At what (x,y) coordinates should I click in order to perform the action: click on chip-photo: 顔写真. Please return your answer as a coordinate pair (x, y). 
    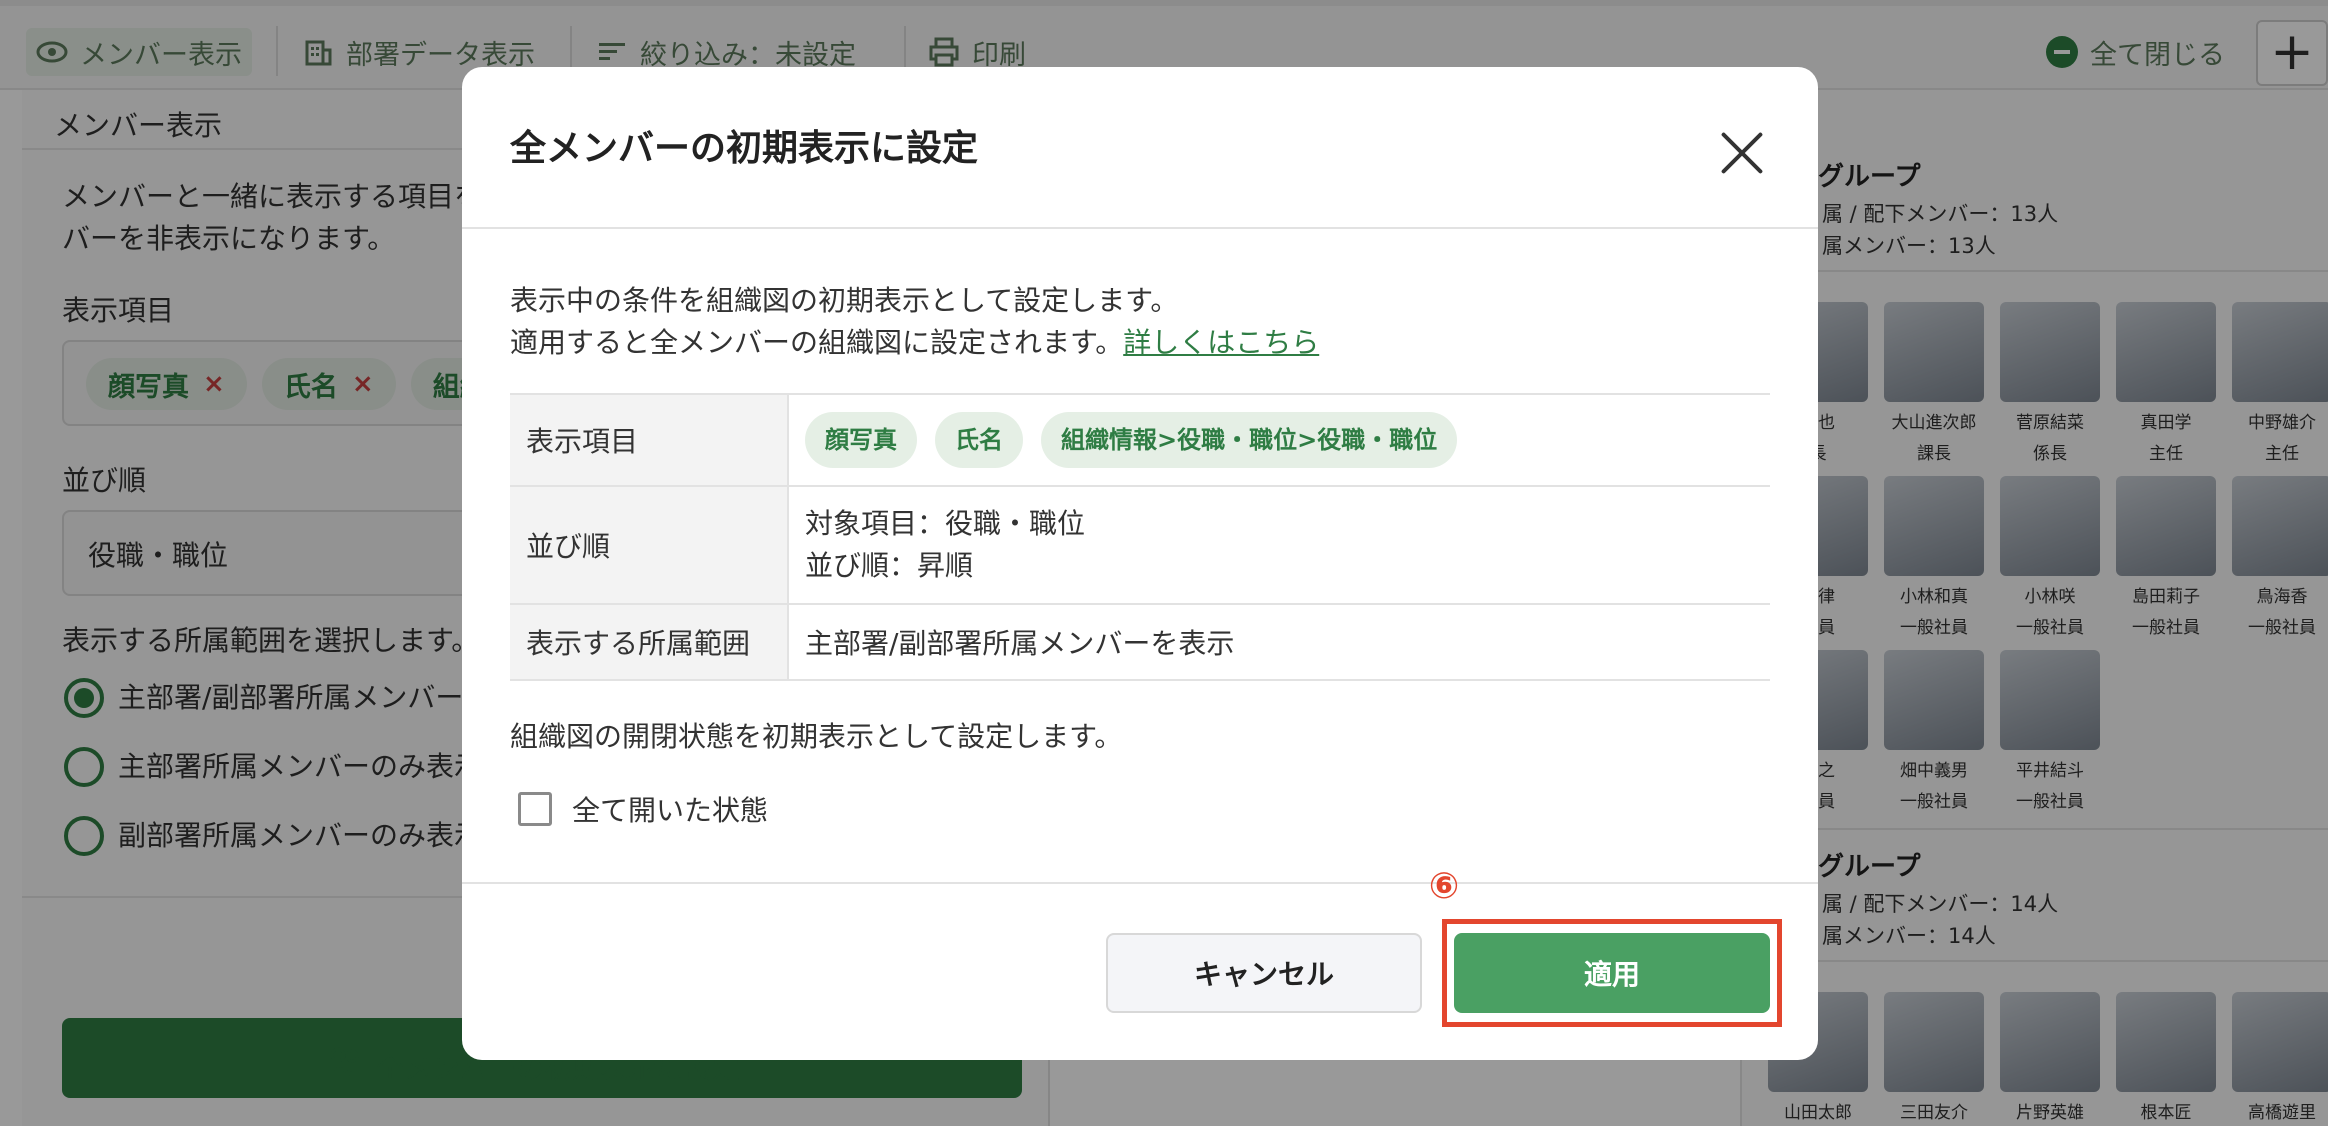
    Looking at the image, I should click on (861, 440).